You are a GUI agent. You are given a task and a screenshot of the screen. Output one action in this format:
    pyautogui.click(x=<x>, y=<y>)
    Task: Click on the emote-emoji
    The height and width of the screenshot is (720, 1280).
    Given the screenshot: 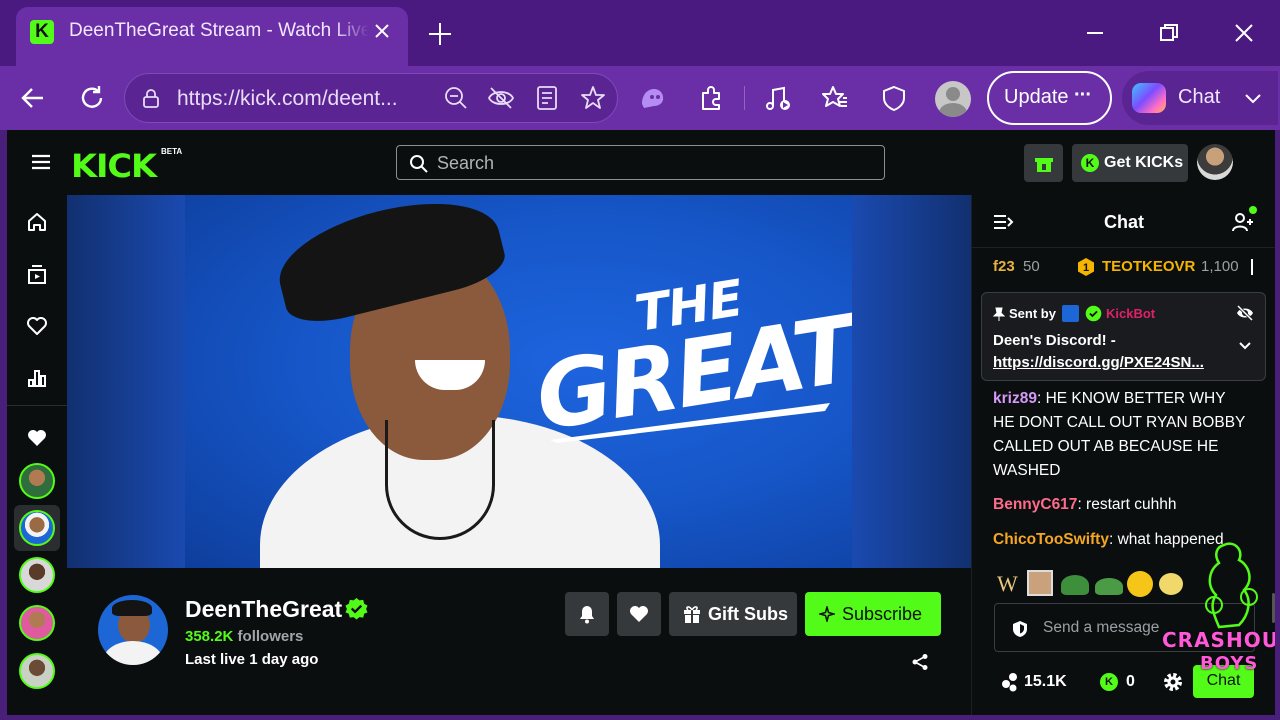 What is the action you would take?
    pyautogui.click(x=1140, y=584)
    